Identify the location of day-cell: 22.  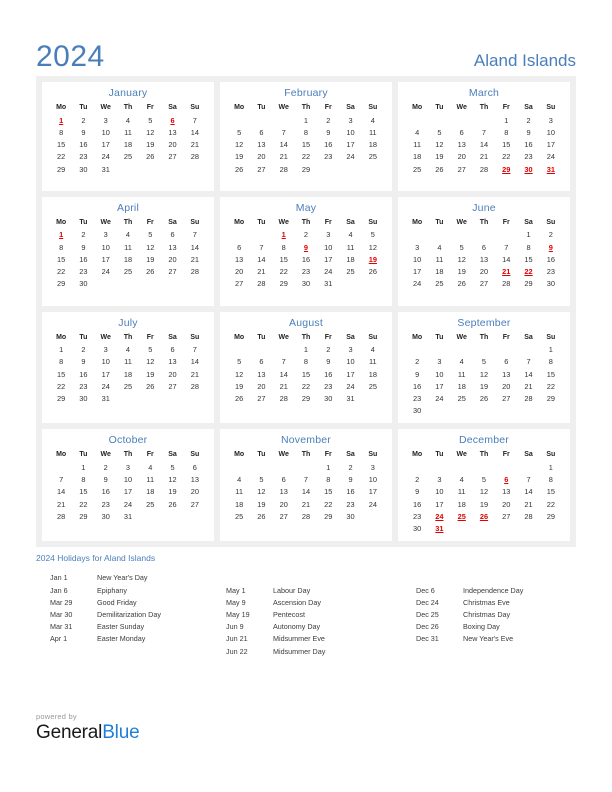
(61, 272).